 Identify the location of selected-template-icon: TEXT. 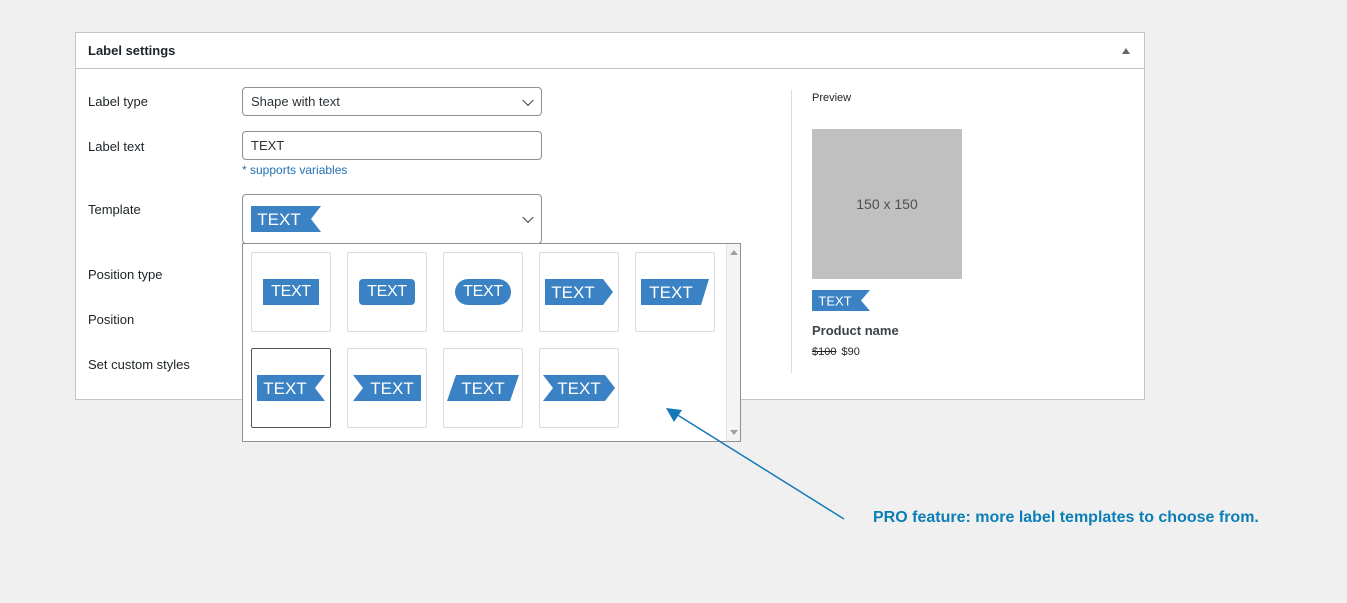
(286, 219).